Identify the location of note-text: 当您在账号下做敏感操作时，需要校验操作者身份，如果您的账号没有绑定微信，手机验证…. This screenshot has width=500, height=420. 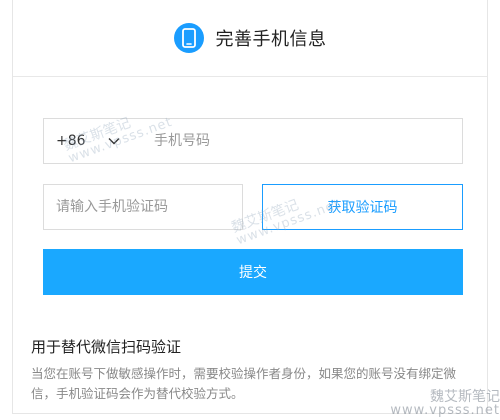
(244, 383).